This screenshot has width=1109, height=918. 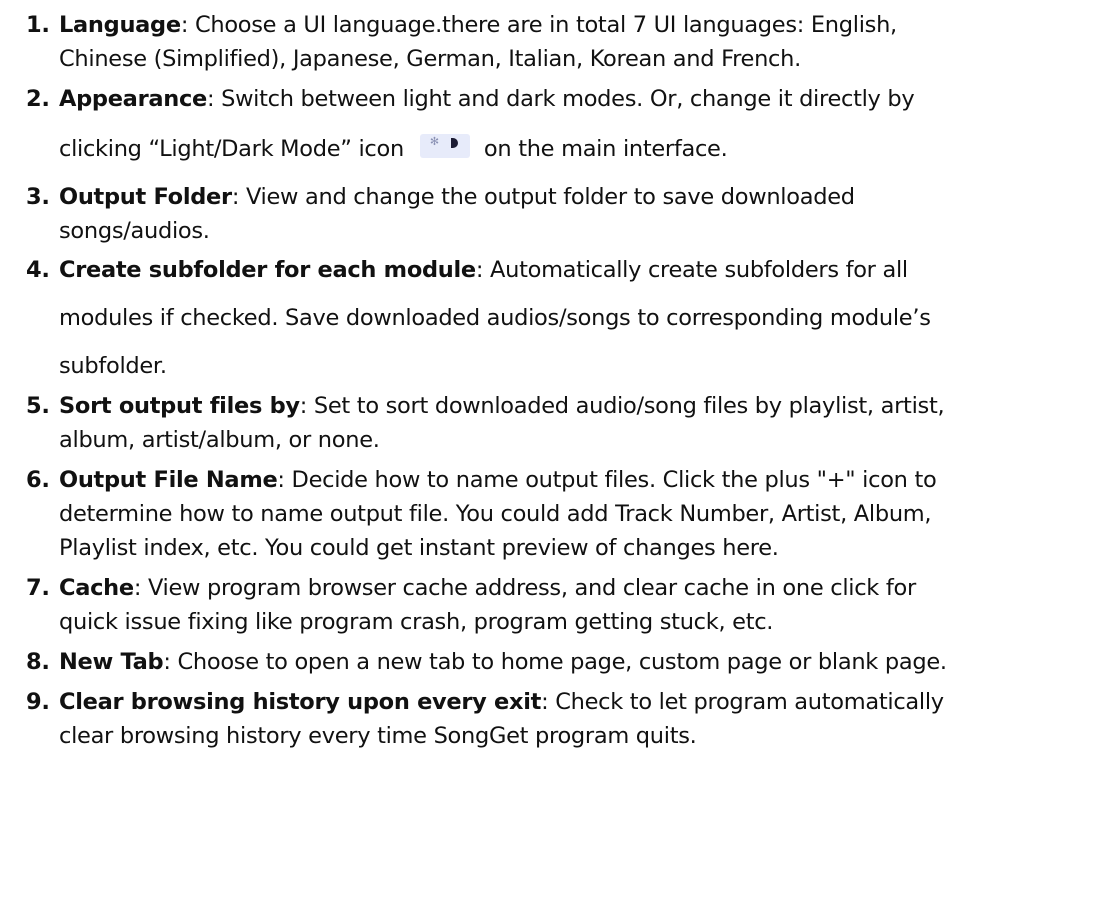 I want to click on item-number: 5., so click(x=38, y=406).